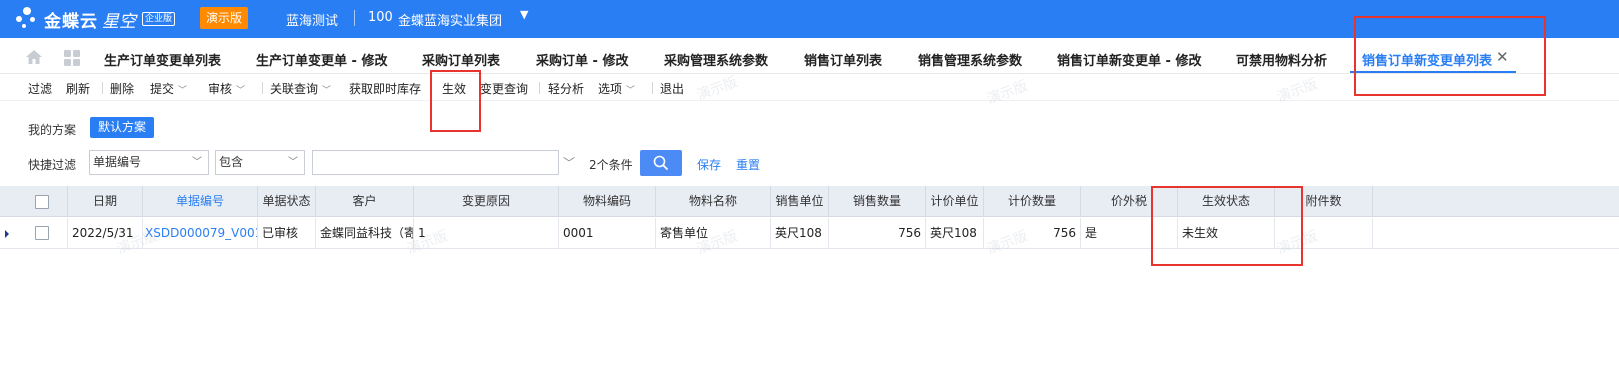 The image size is (1619, 376). Describe the element at coordinates (119, 21) in the screenshot. I see `logo-subtext: 星空` at that location.